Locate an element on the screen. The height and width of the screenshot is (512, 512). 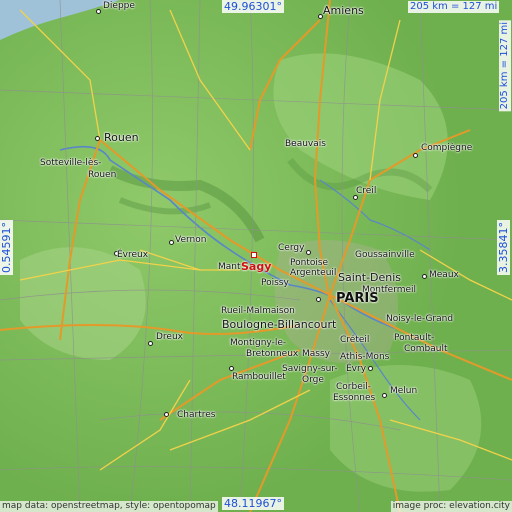
scale-vertical-label: 205 km = 127 mi is located at coordinates (505, 66).